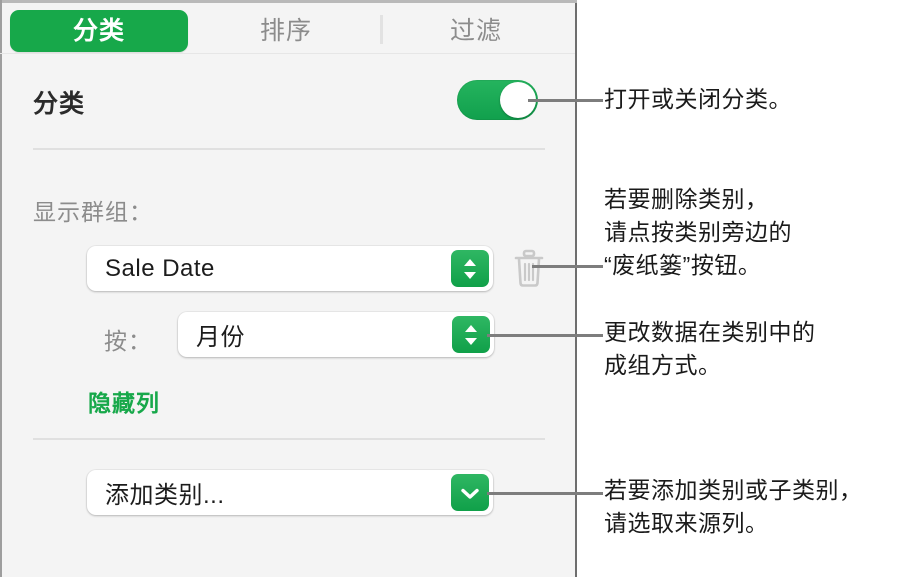 The width and height of the screenshot is (921, 577). Describe the element at coordinates (289, 149) in the screenshot. I see `divider-upper` at that location.